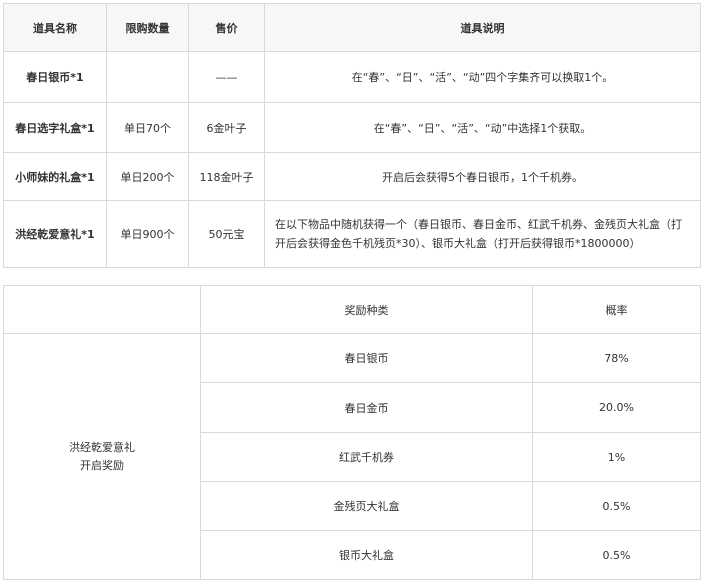 This screenshot has height=583, width=704. Describe the element at coordinates (482, 27) in the screenshot. I see `header-description: 道具说明` at that location.